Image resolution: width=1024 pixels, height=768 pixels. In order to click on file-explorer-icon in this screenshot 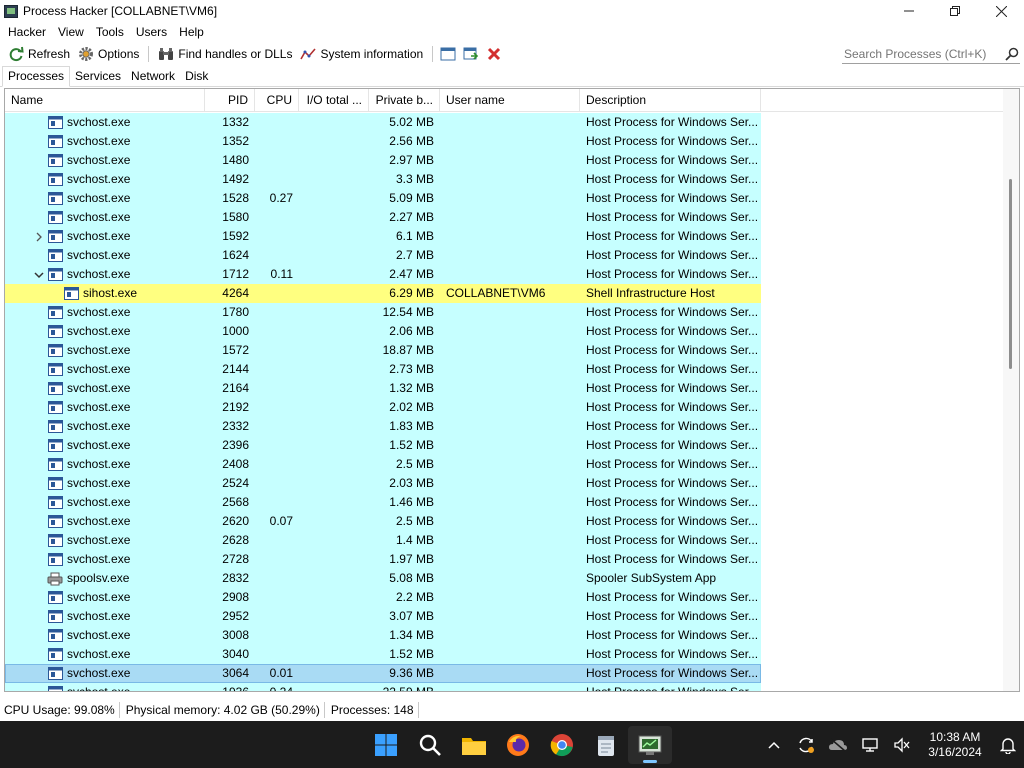, I will do `click(474, 745)`.